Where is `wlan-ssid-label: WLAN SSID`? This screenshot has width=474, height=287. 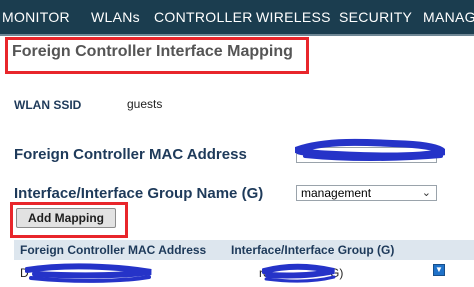 wlan-ssid-label: WLAN SSID is located at coordinates (48, 105).